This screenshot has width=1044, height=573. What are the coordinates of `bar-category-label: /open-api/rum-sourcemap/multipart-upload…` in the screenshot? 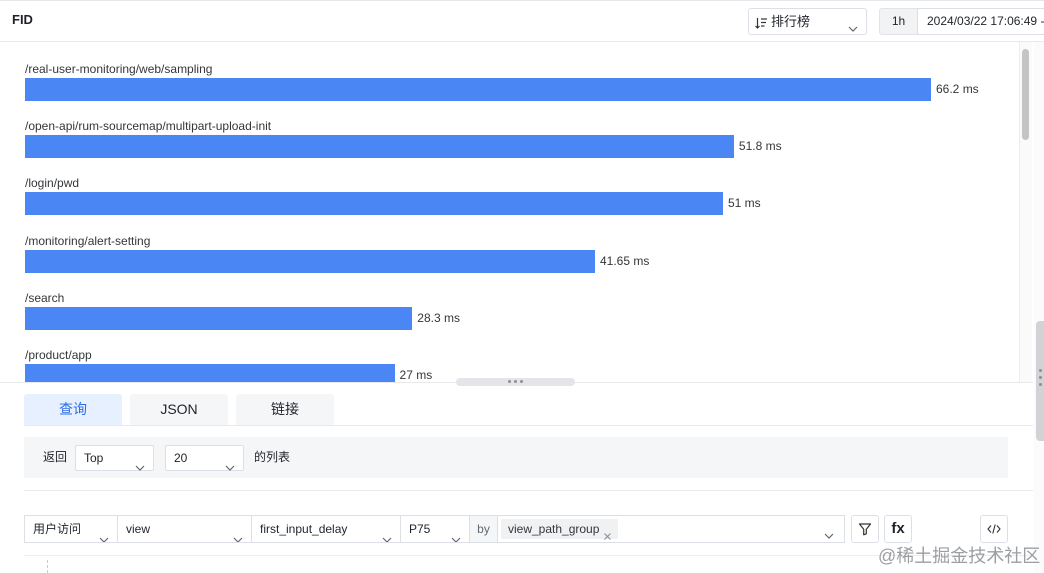 It's located at (148, 126).